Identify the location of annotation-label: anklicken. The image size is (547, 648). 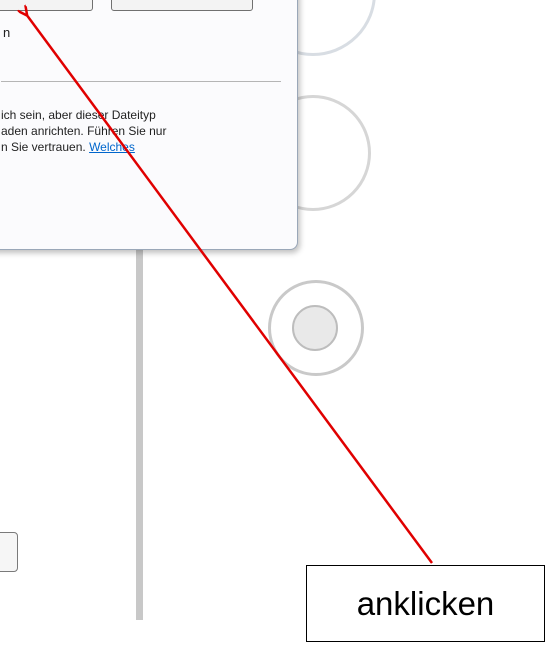
(425, 603).